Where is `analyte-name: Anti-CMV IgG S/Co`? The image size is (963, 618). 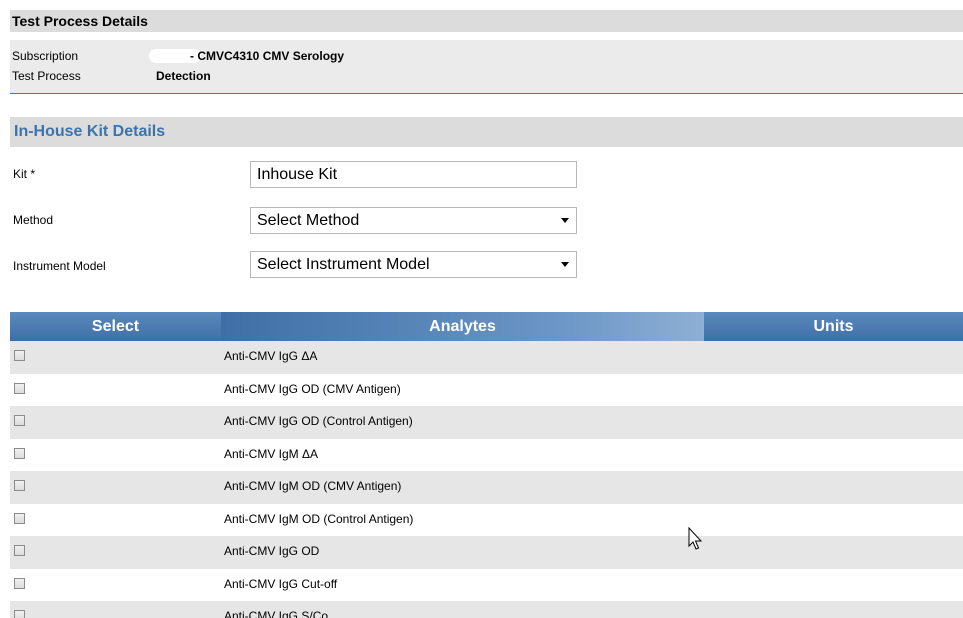
analyte-name: Anti-CMV IgG S/Co is located at coordinates (276, 613).